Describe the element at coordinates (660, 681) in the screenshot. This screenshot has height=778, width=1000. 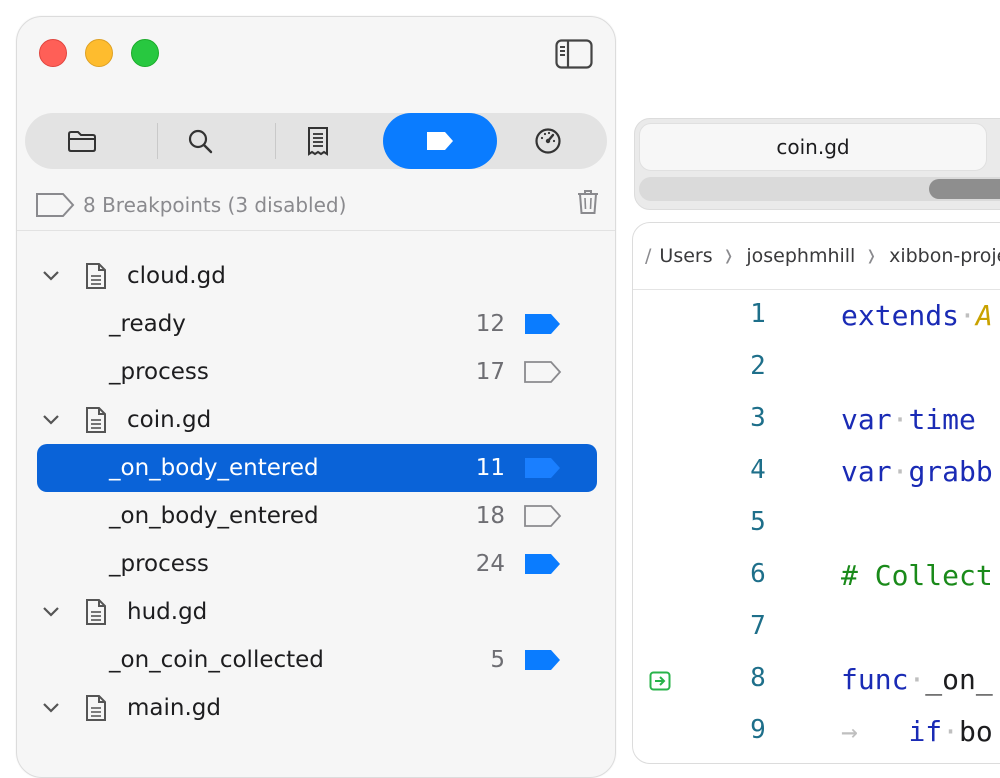
I see `execution-pointer-icon` at that location.